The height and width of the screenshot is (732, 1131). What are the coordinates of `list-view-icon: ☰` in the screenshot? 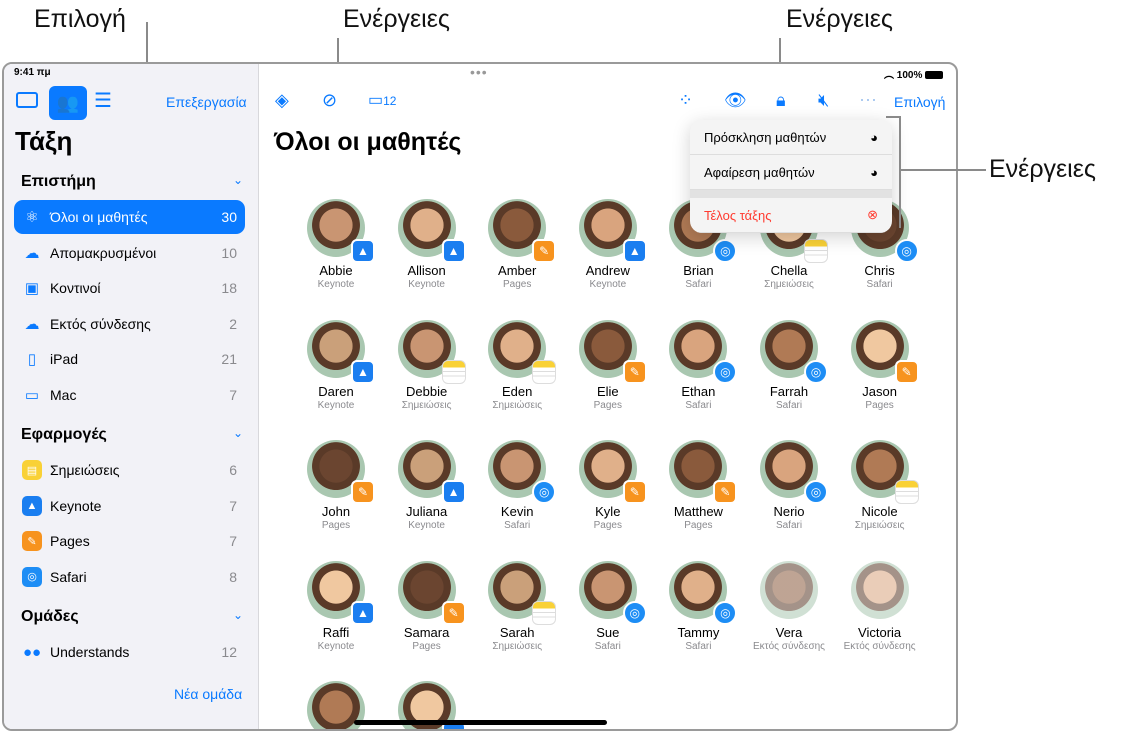 It's located at (103, 100).